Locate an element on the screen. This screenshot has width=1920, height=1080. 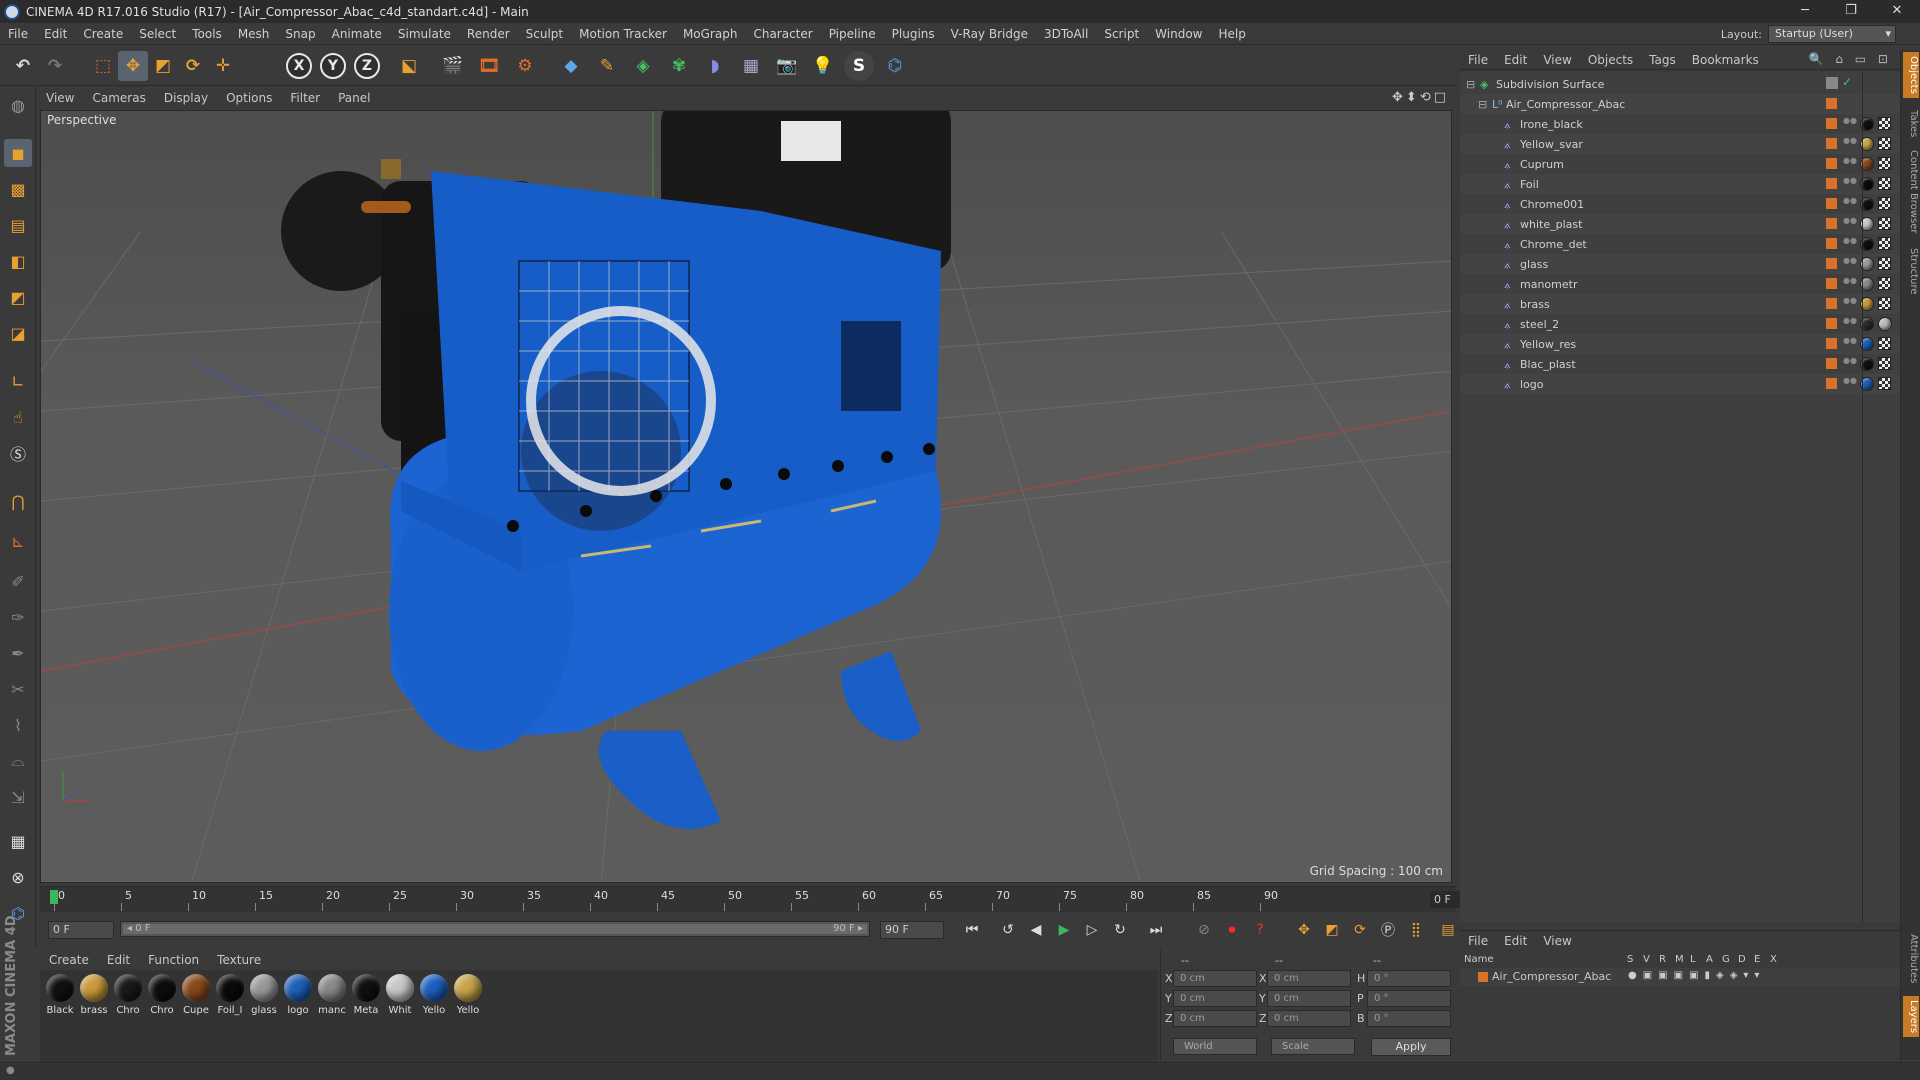
menu-file: File is located at coordinates (18, 34).